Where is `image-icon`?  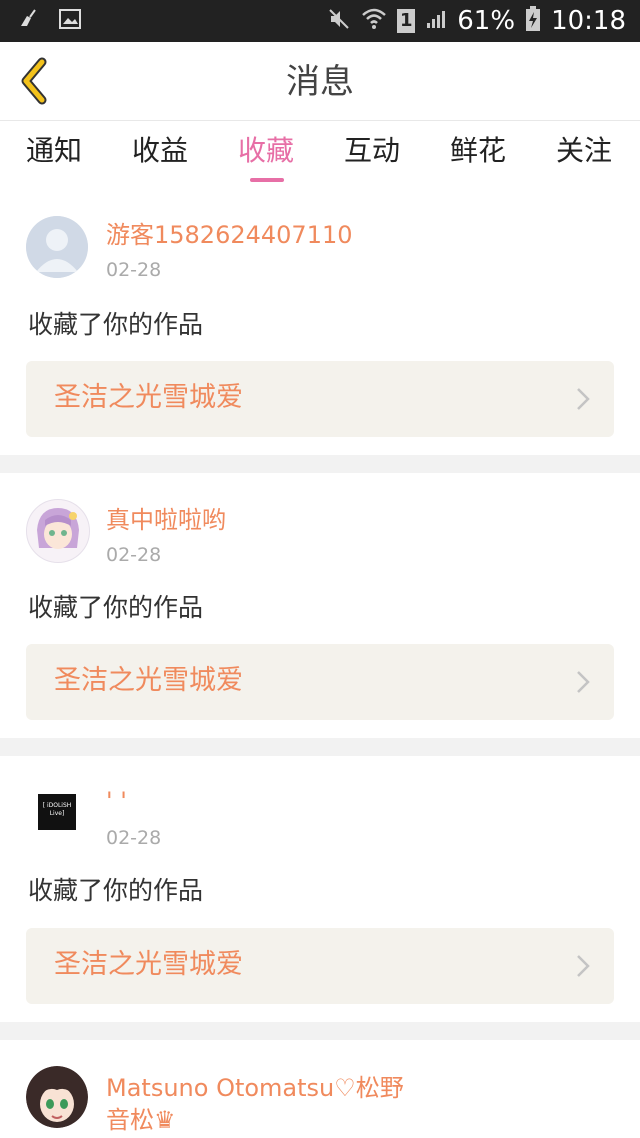 image-icon is located at coordinates (70, 21).